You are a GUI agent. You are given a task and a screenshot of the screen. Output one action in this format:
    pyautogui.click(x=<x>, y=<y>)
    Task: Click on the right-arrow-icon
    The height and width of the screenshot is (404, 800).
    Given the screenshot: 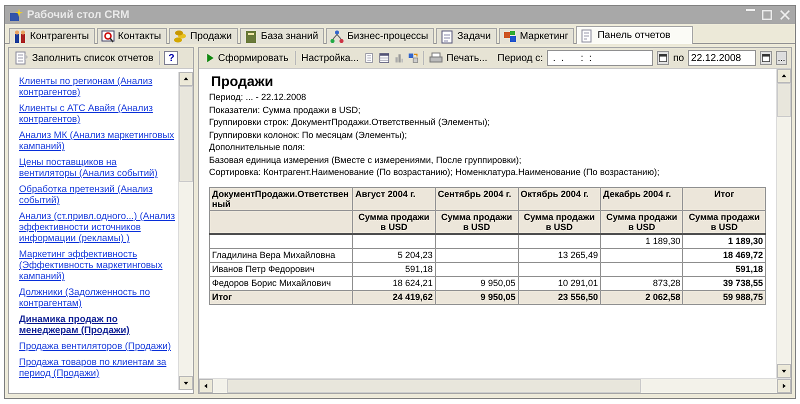 What is the action you would take?
    pyautogui.click(x=784, y=386)
    